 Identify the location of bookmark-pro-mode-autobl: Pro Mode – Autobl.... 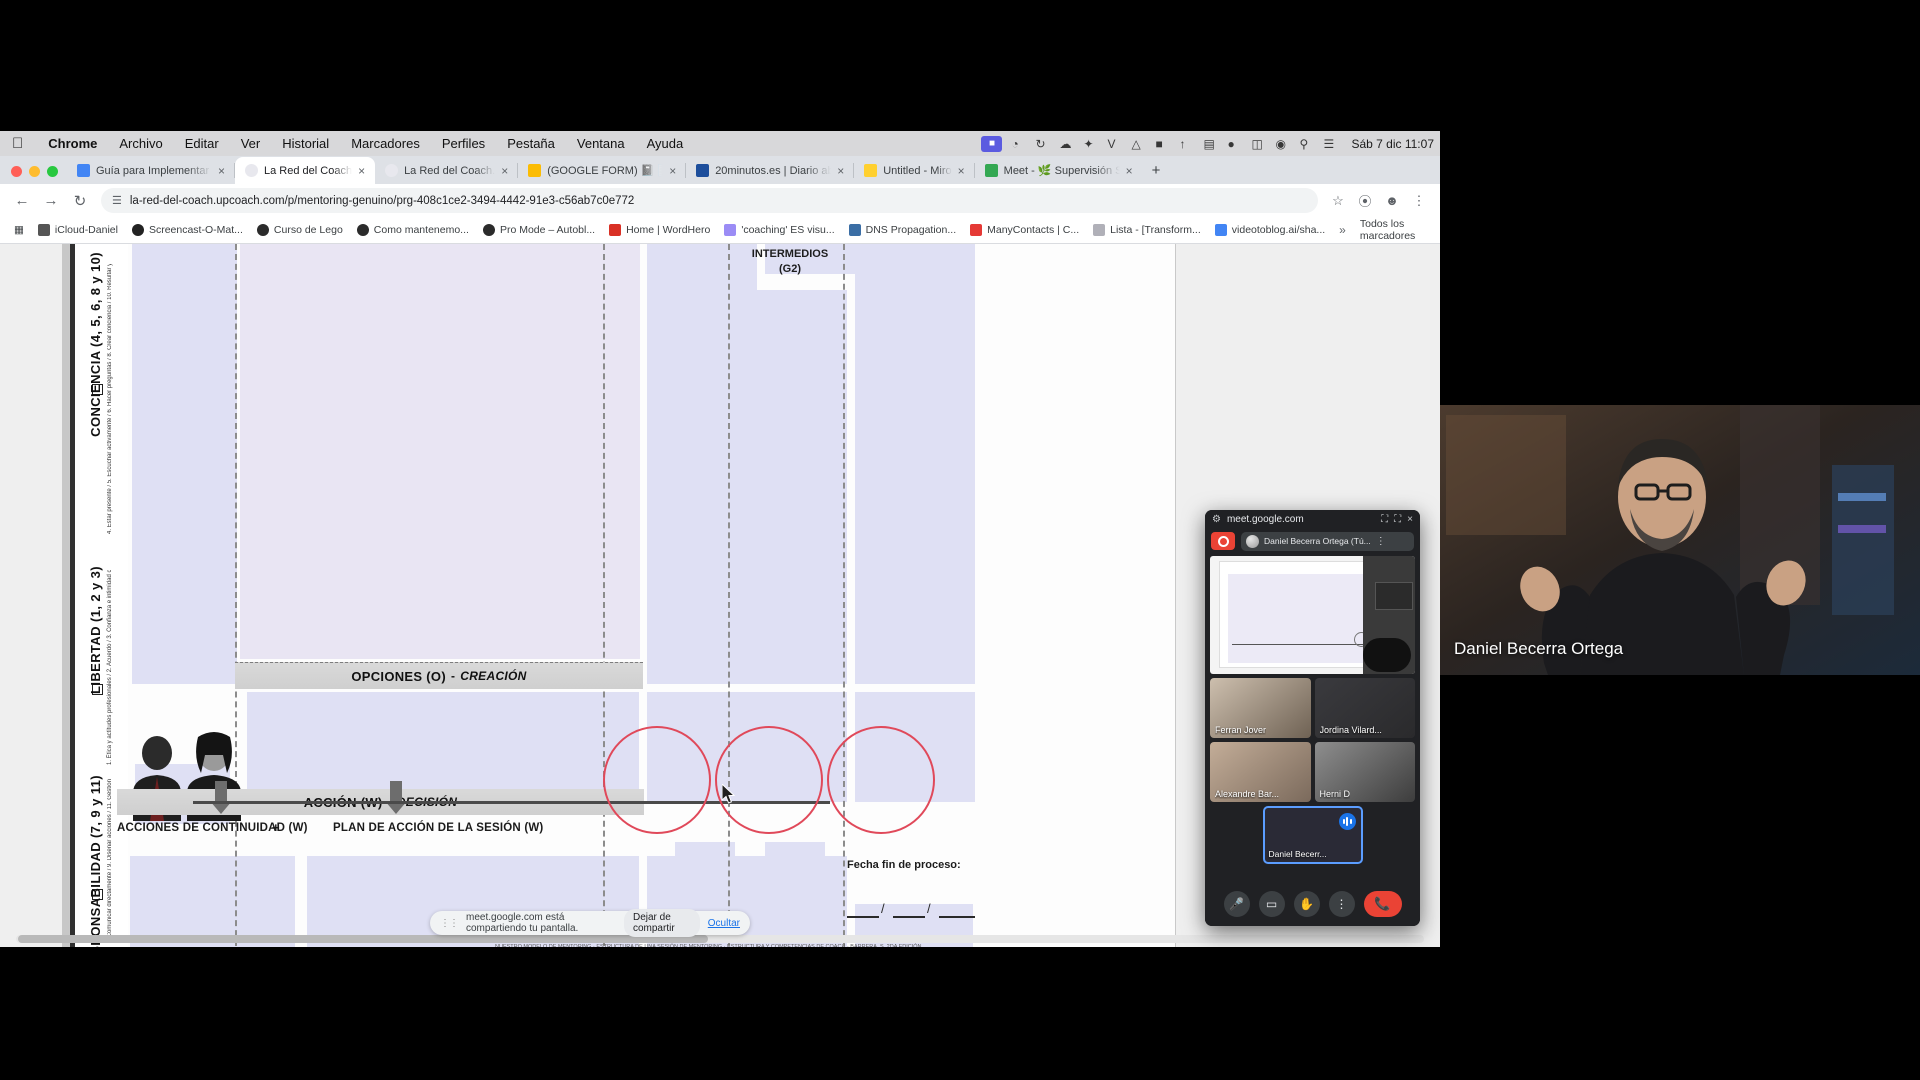
(539, 230).